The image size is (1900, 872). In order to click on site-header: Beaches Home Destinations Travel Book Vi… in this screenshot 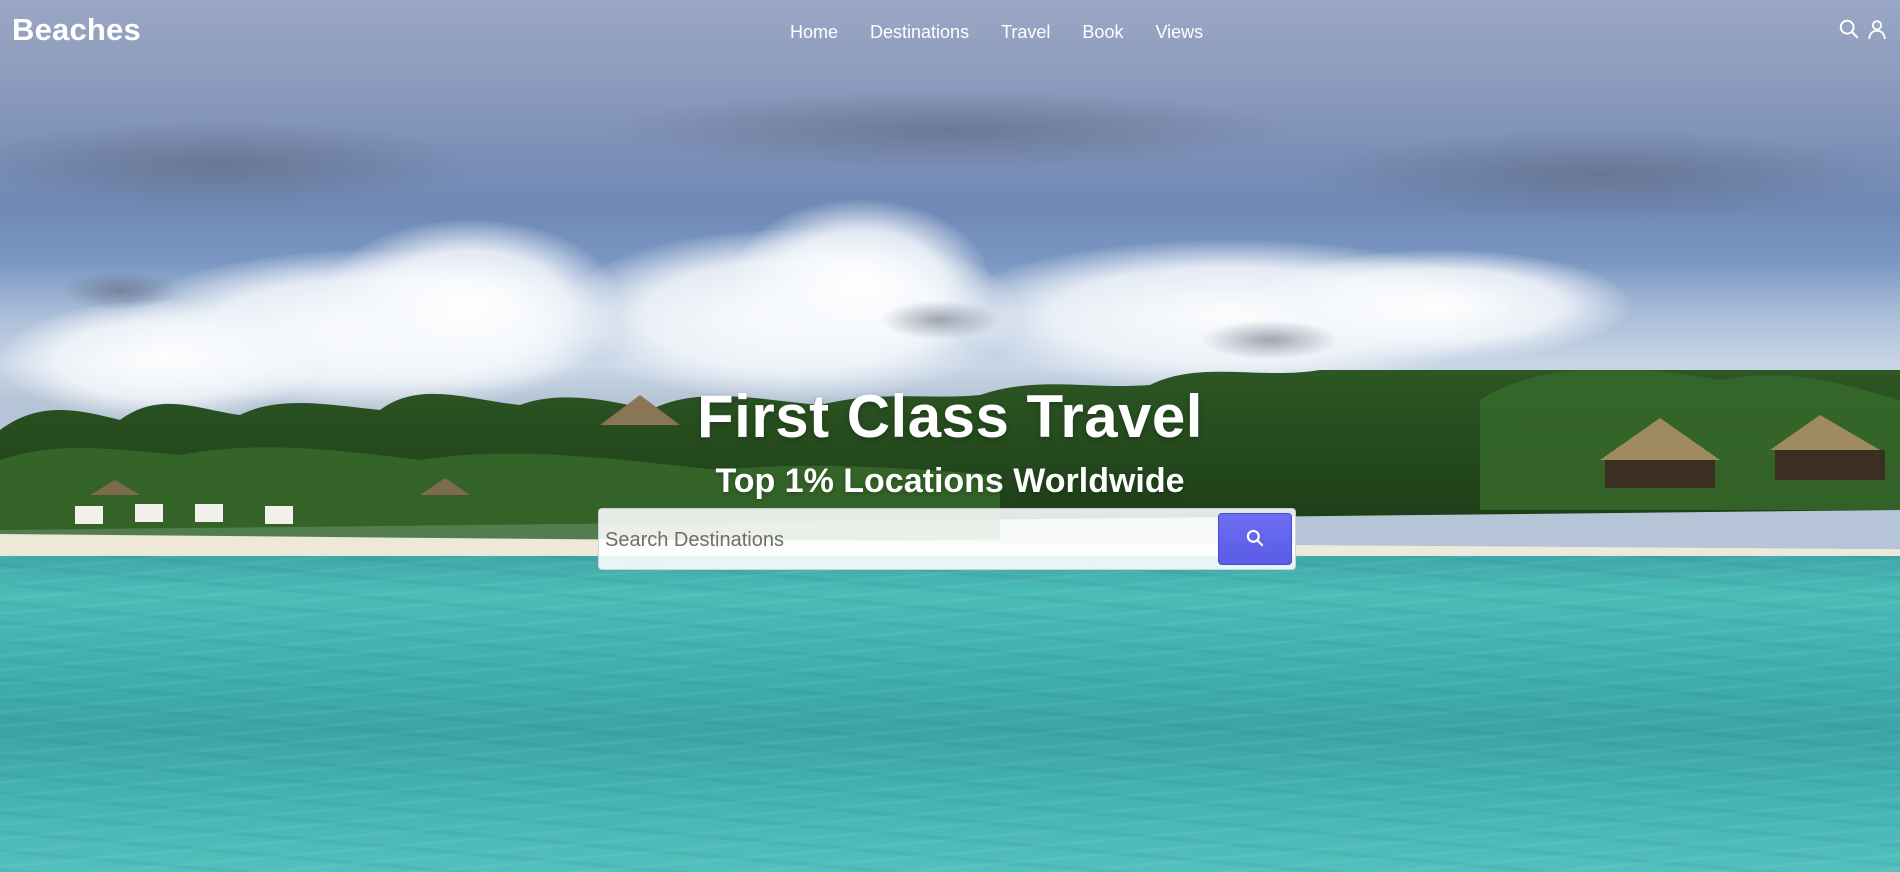, I will do `click(950, 33)`.